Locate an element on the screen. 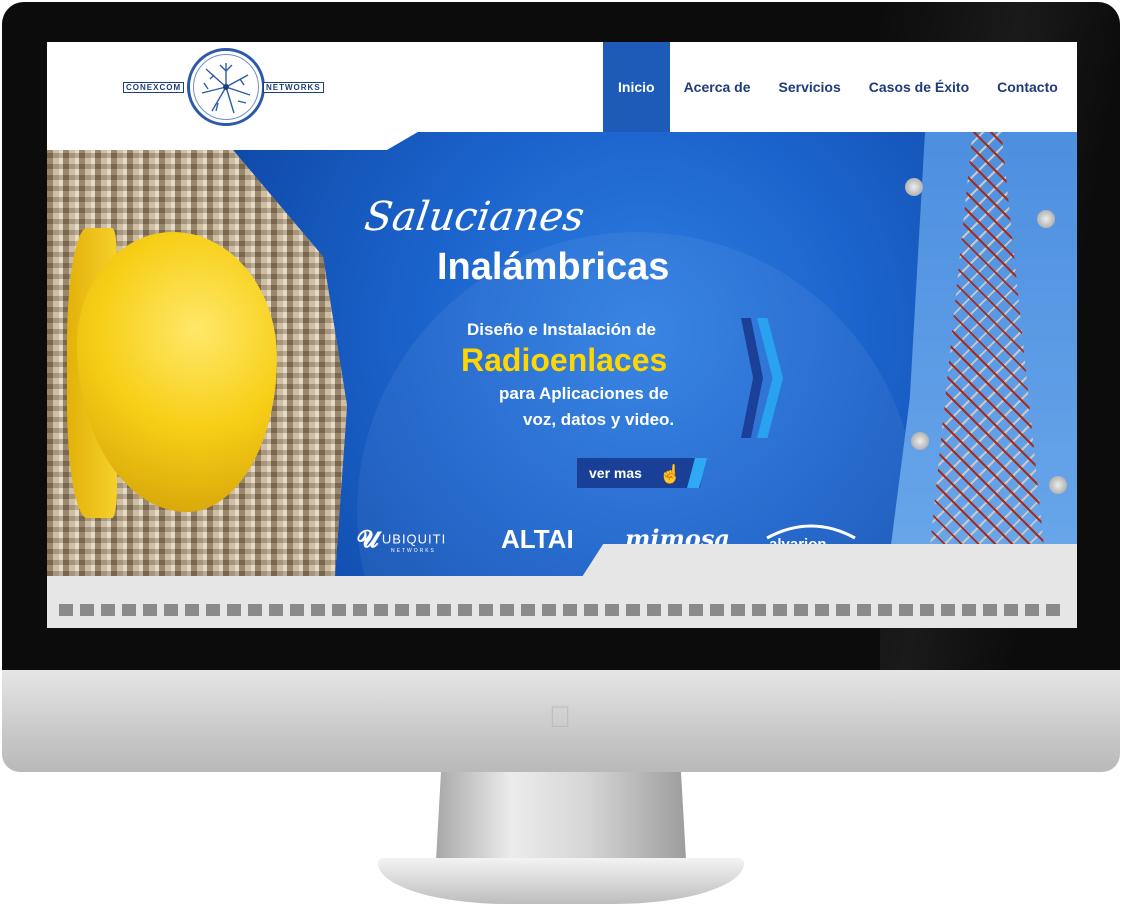  brand-altai: ALTAI is located at coordinates (537, 539).